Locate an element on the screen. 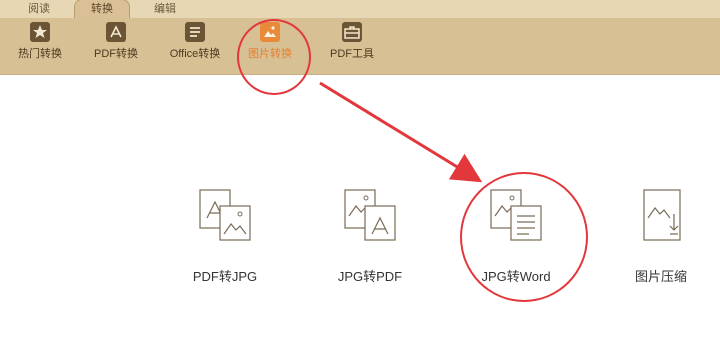 The width and height of the screenshot is (720, 339). feature-jpg-to-pdf: JPG转PDF is located at coordinates (370, 235).